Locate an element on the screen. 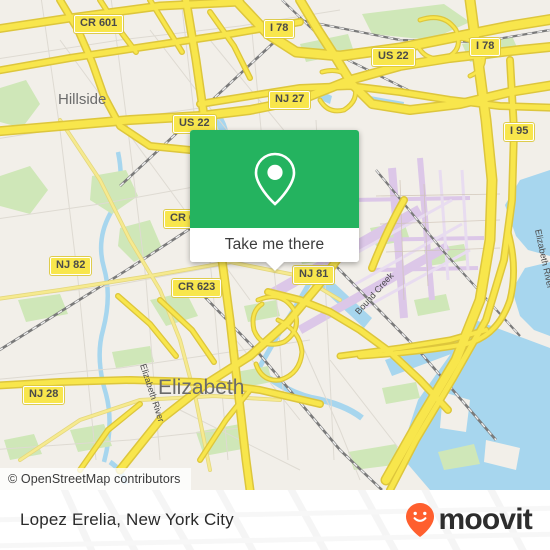 The width and height of the screenshot is (550, 550). road-shield: CR 623 is located at coordinates (197, 288).